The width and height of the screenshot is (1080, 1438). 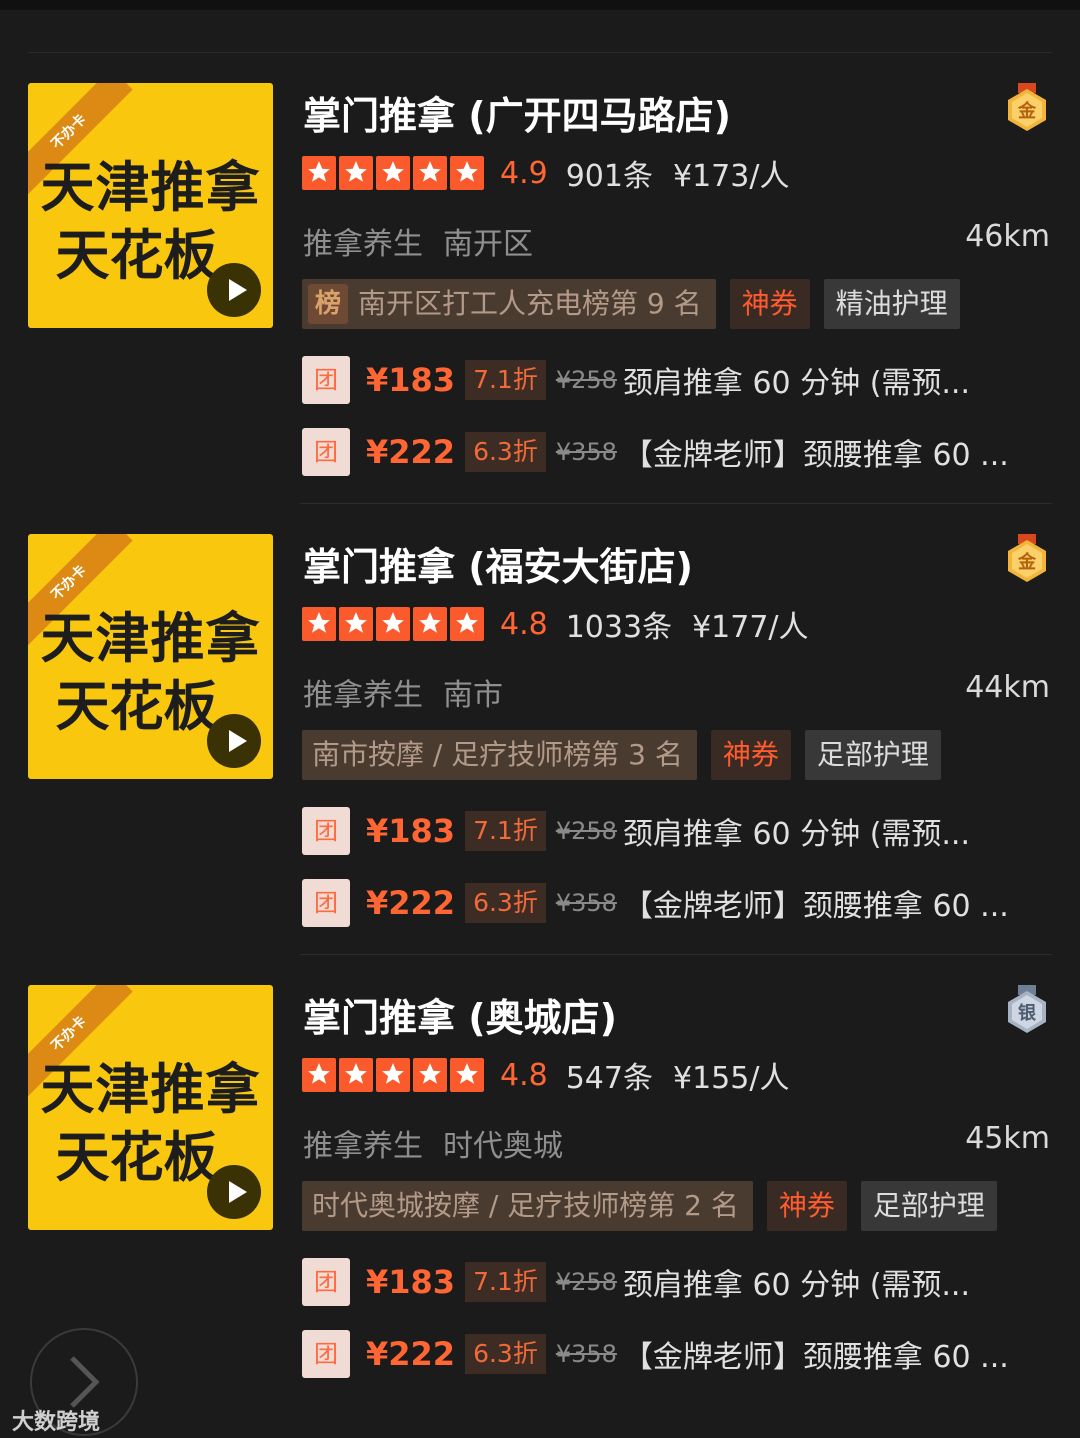 I want to click on rating-score: 4.8, so click(x=524, y=1075).